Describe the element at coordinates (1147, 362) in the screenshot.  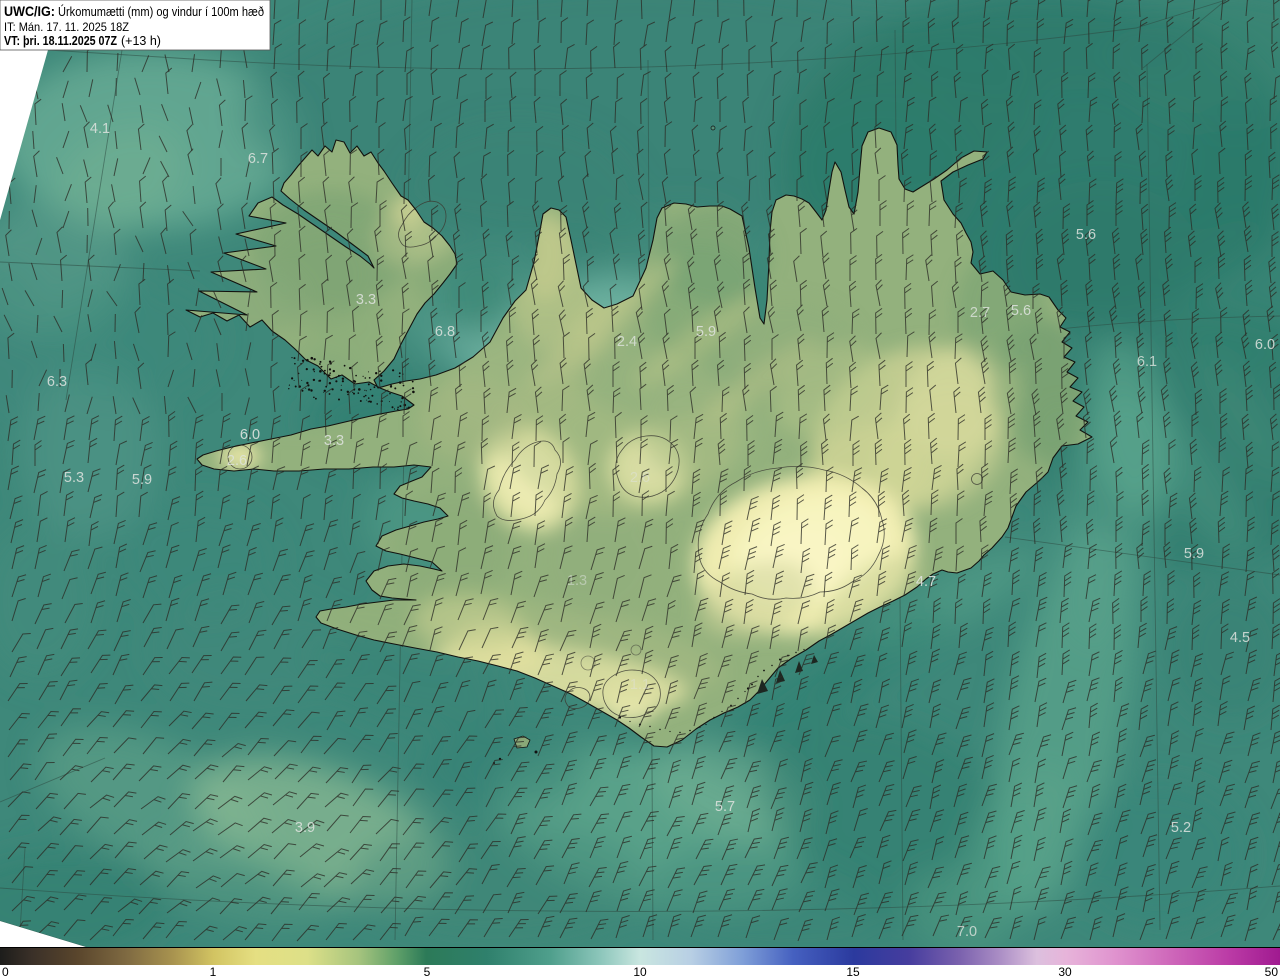
I see `svg-text: 6.1` at that location.